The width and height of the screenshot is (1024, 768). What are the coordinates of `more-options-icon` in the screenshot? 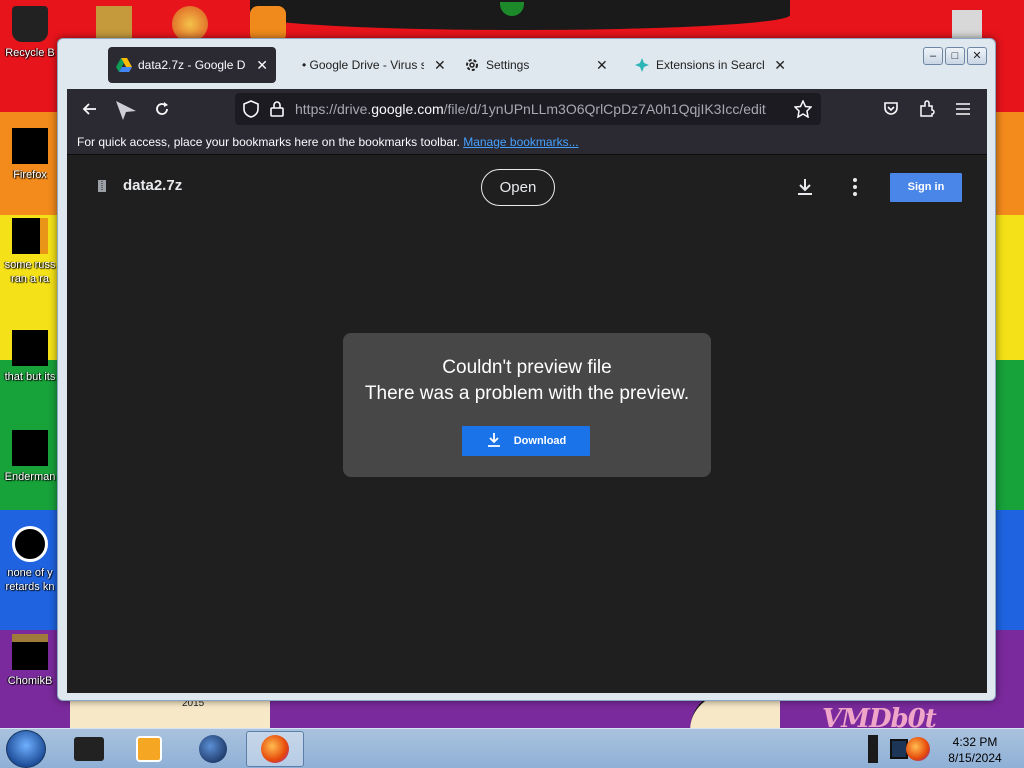 It's located at (855, 187).